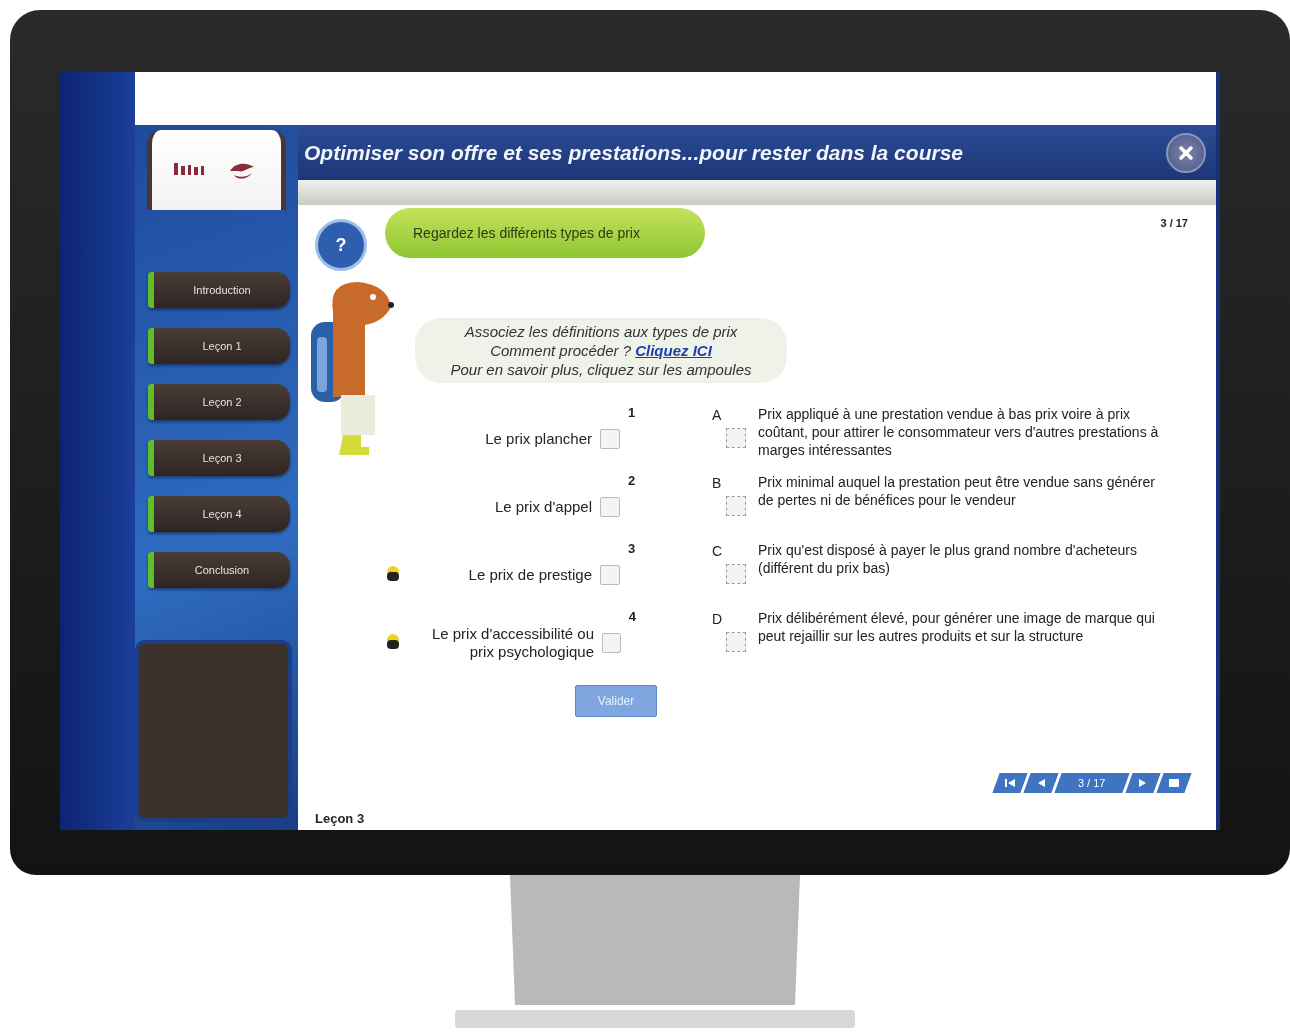 The image size is (1290, 1033). Describe the element at coordinates (957, 491) in the screenshot. I see `definition-text: Prix minimal auquel la prestation peut être vendue sans générer de pertes ni de bénéfices pour le vendeur` at that location.